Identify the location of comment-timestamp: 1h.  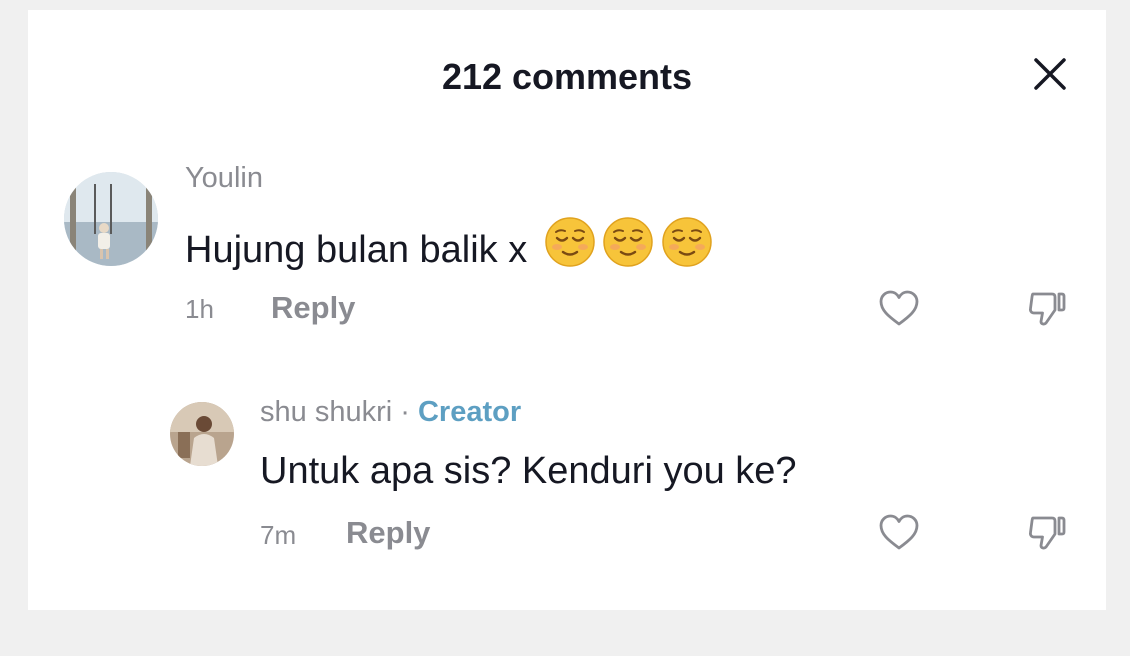
(199, 309).